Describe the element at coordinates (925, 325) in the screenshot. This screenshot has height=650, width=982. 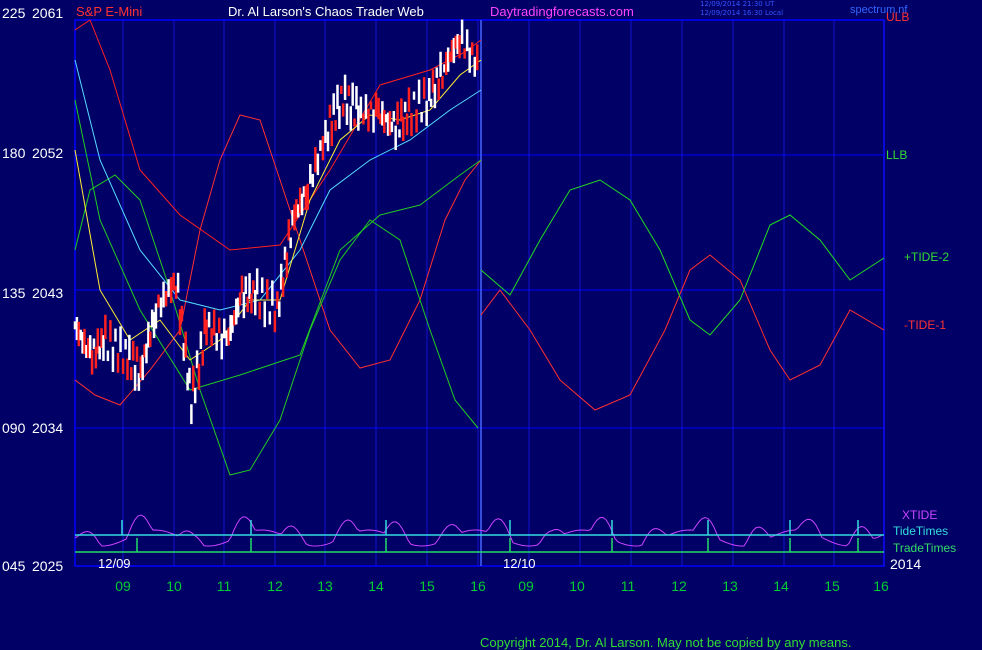
I see `tide-minus-label: -TIDE-1` at that location.